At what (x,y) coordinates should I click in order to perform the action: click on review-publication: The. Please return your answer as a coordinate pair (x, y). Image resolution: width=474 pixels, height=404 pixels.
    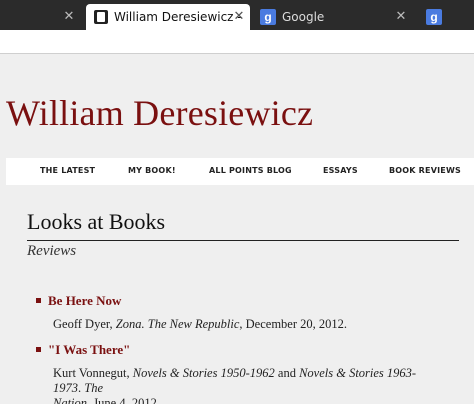
    Looking at the image, I should click on (93, 388).